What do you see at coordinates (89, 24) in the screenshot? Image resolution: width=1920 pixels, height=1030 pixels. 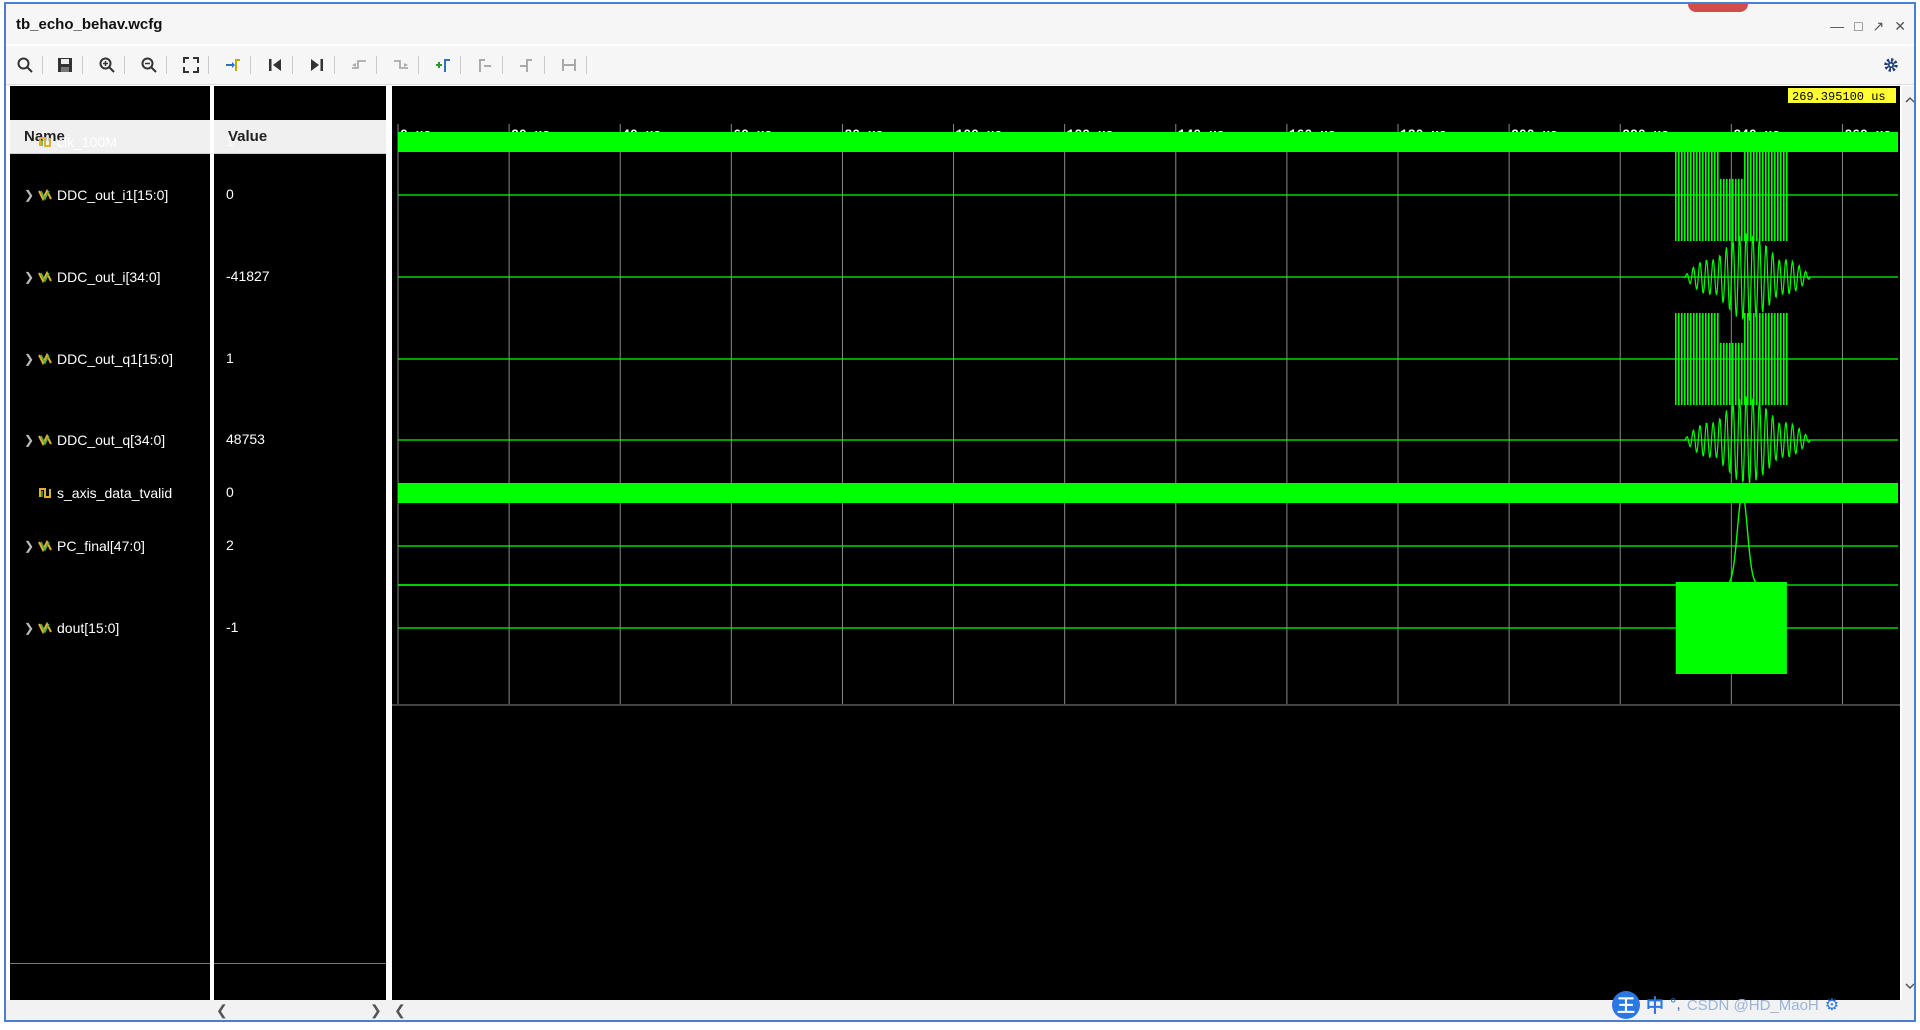 I see `window-title: tb_echo_behav.wcfg` at bounding box center [89, 24].